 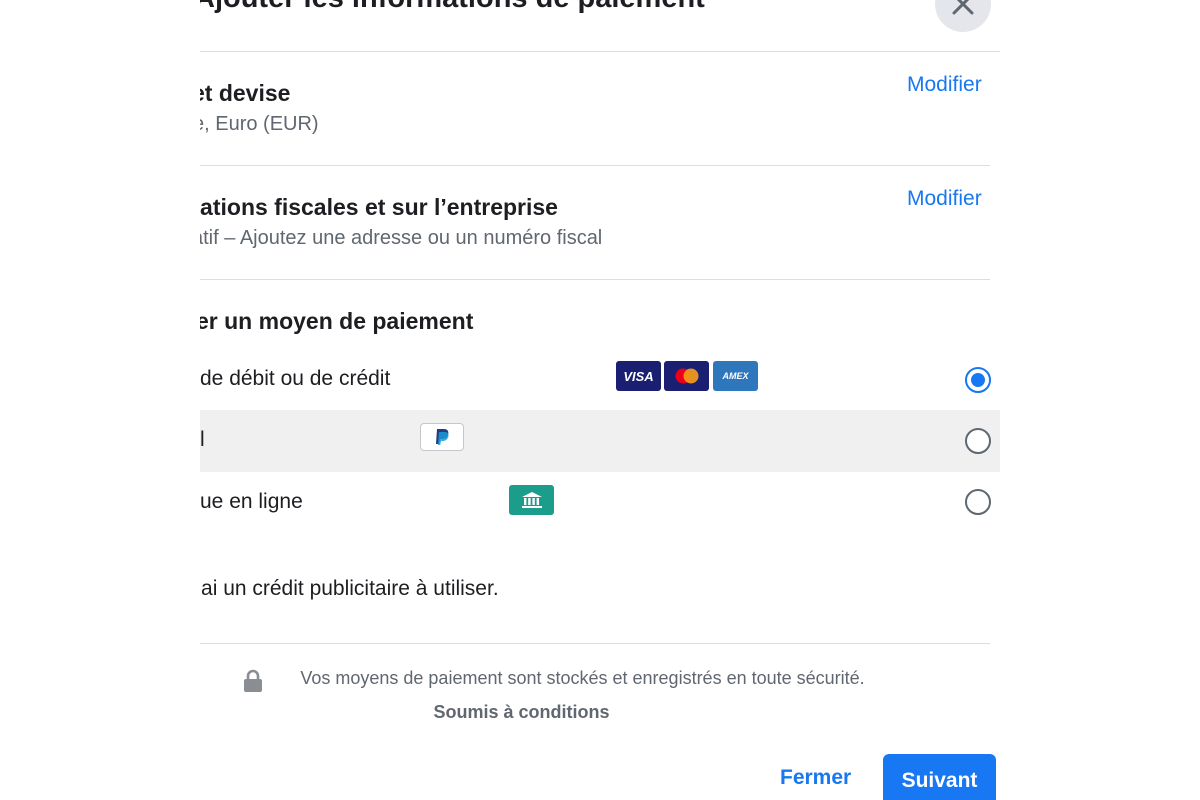 I want to click on payment-option-label: l, so click(x=202, y=439).